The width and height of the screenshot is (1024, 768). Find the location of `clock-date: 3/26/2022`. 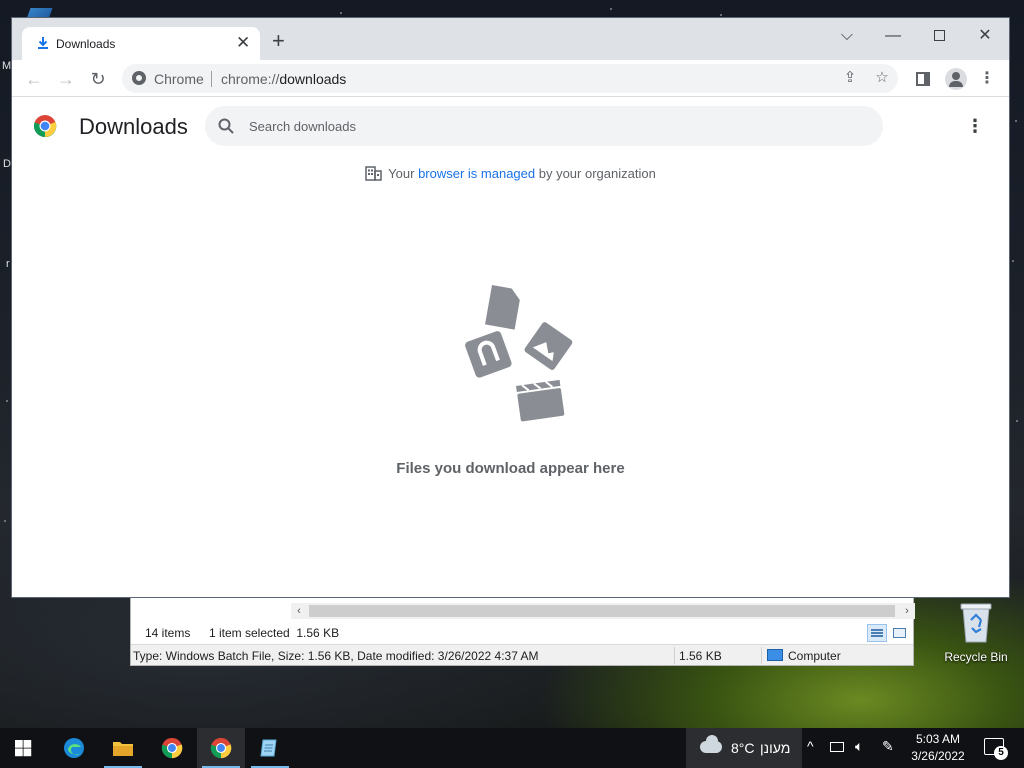

clock-date: 3/26/2022 is located at coordinates (938, 756).